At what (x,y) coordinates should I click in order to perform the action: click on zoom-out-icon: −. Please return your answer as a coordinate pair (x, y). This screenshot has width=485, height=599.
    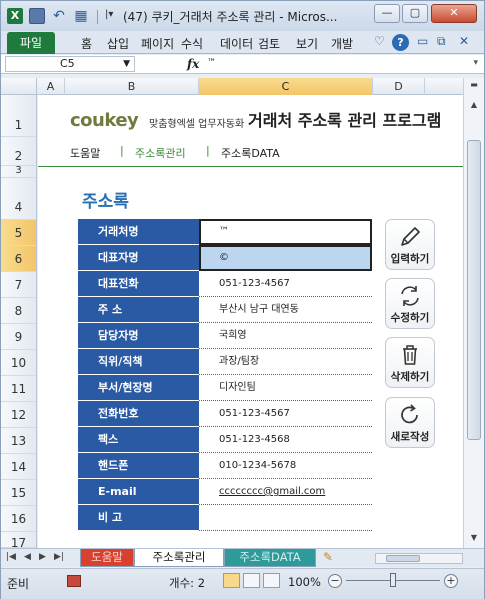
    Looking at the image, I should click on (335, 581).